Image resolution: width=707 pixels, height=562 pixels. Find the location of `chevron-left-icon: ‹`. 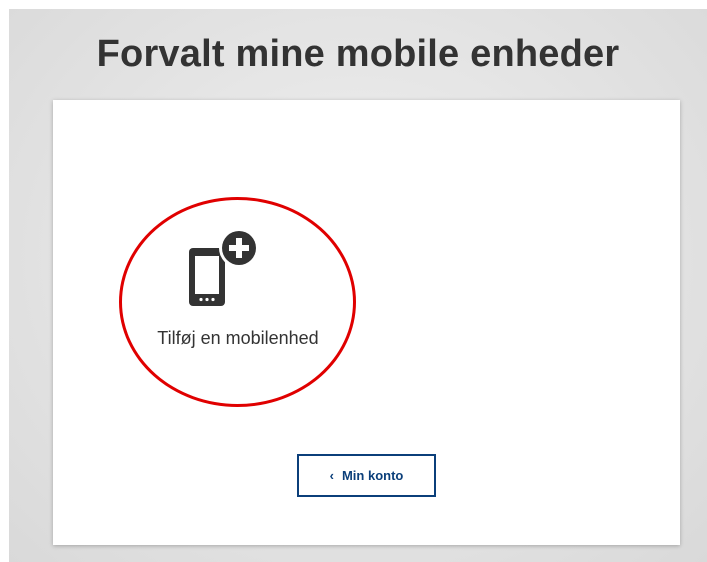

chevron-left-icon: ‹ is located at coordinates (331, 475).